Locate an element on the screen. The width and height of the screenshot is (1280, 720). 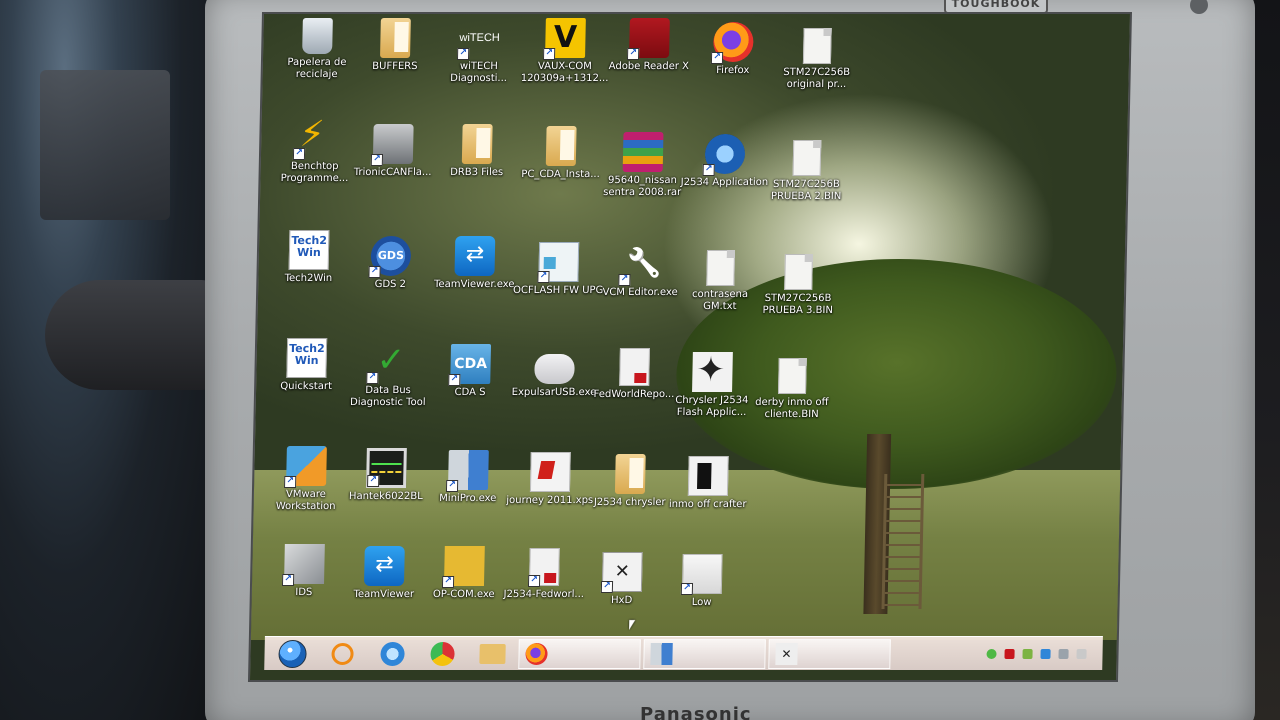
system-tray is located at coordinates (1040, 654).